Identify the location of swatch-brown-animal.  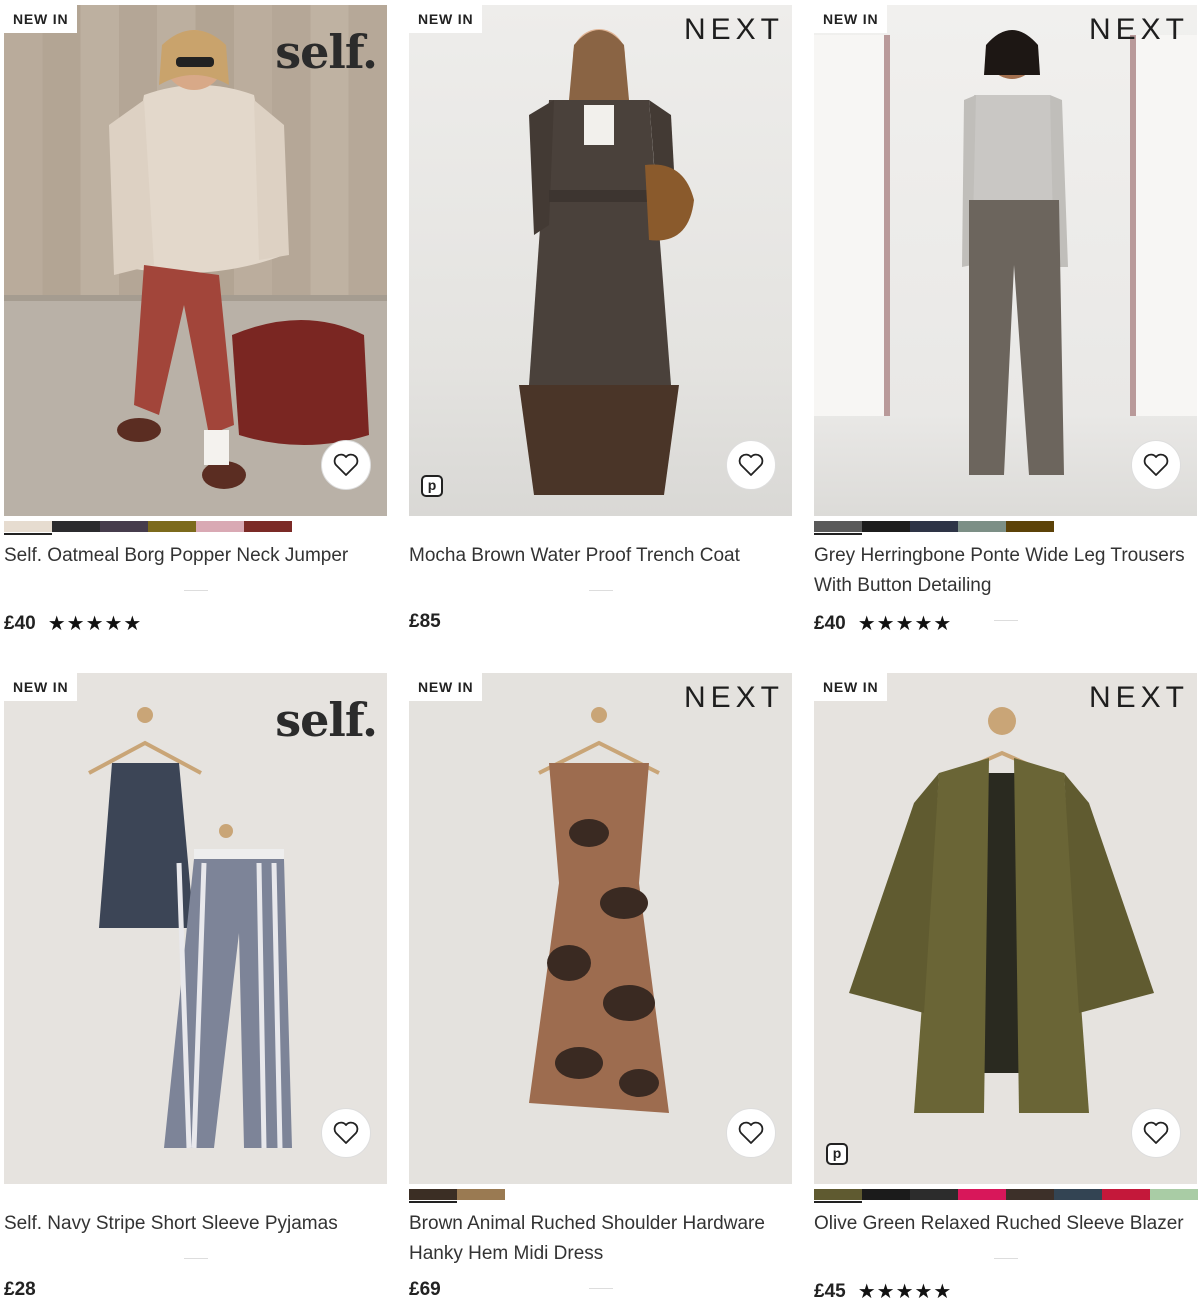
(433, 1196).